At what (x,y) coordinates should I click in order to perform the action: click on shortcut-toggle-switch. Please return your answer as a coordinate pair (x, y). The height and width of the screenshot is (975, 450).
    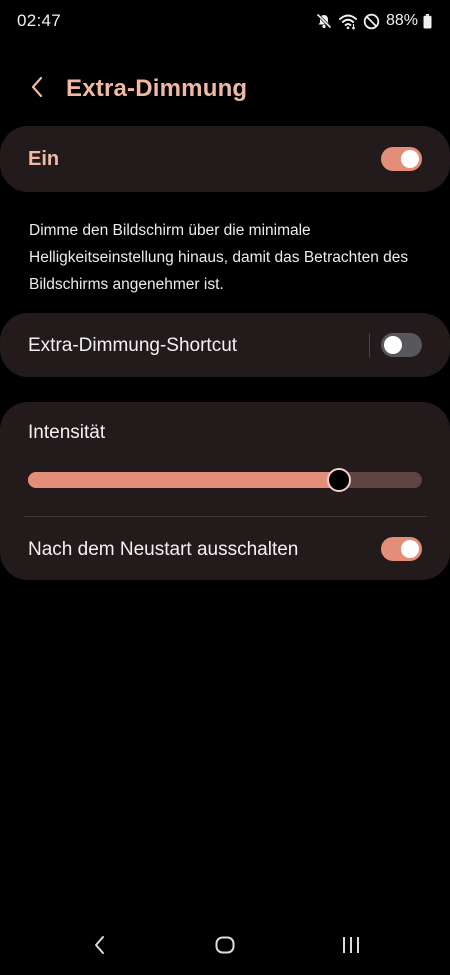
    Looking at the image, I should click on (401, 345).